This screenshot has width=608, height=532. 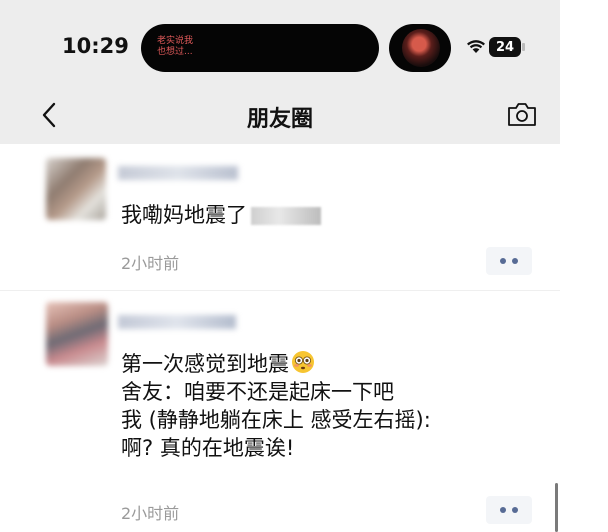 What do you see at coordinates (95, 46) in the screenshot?
I see `status-time: 10:29` at bounding box center [95, 46].